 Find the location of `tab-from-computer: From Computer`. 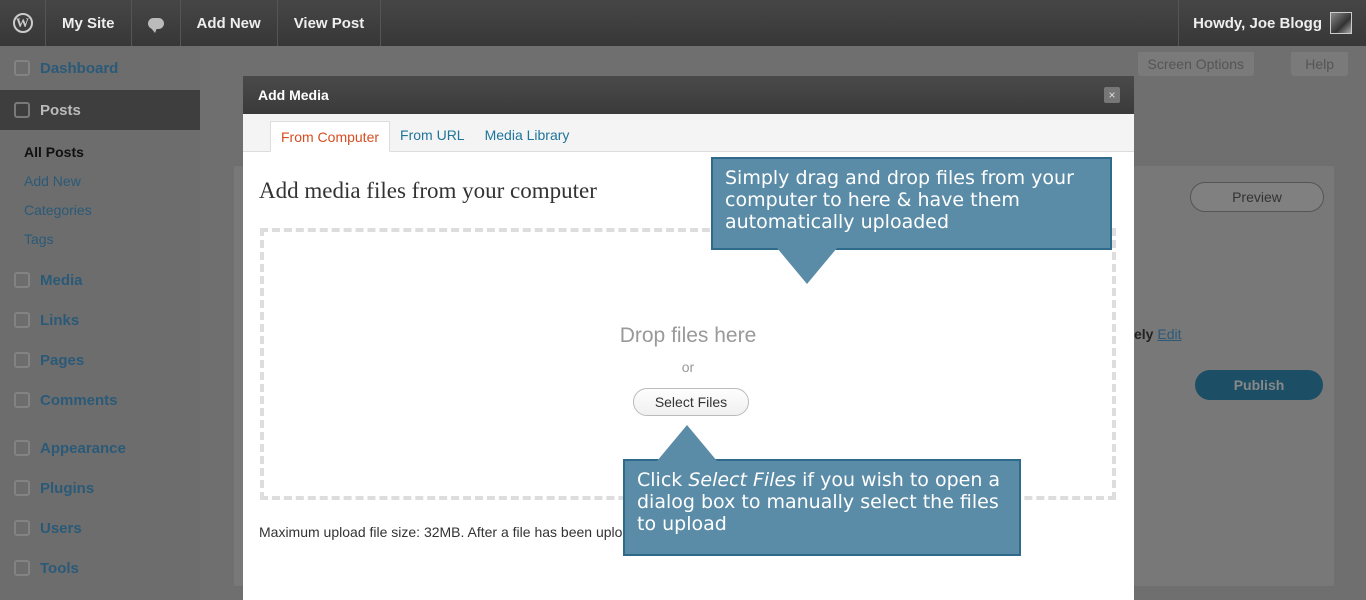

tab-from-computer: From Computer is located at coordinates (330, 136).